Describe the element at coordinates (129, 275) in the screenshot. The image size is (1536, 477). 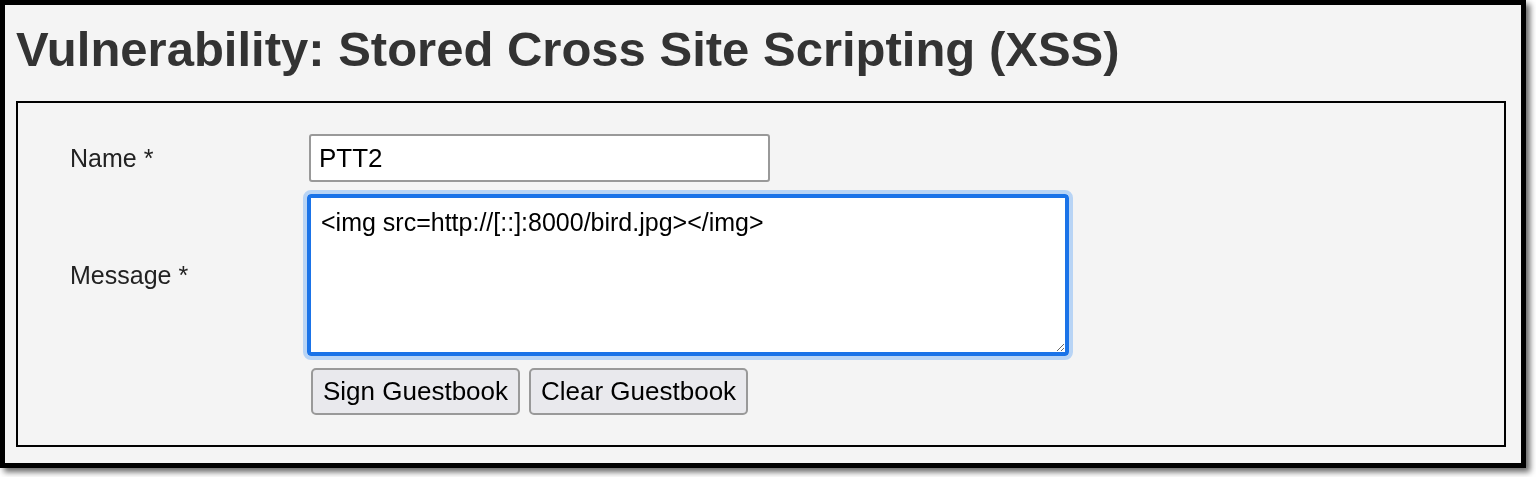
I see `field-label: Message *` at that location.